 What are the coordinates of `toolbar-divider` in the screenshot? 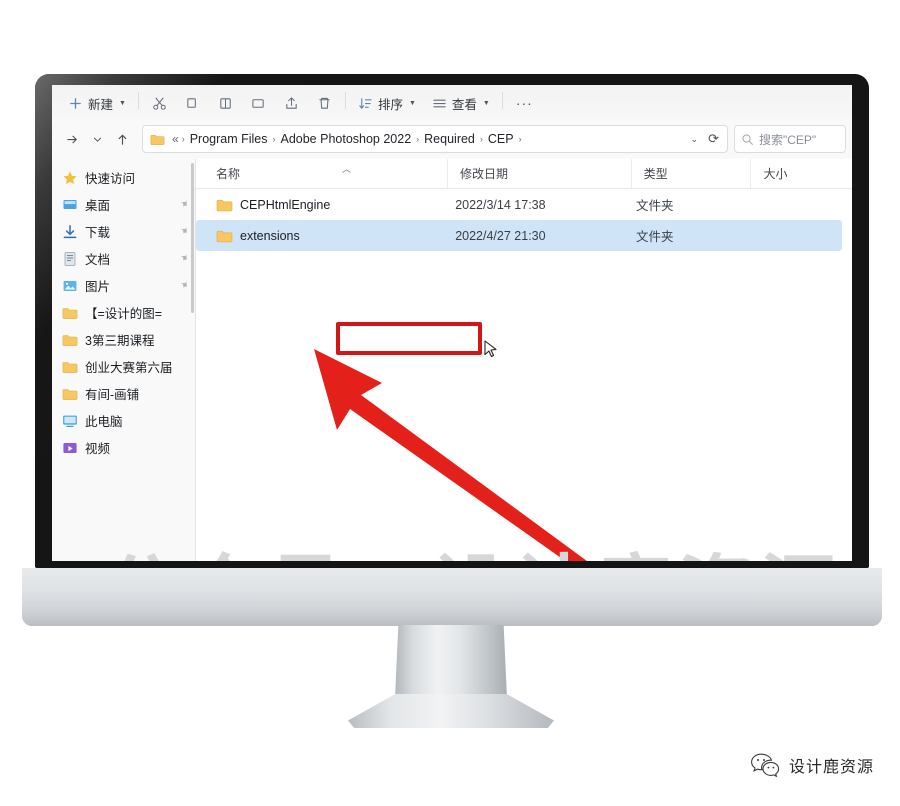 It's located at (138, 100).